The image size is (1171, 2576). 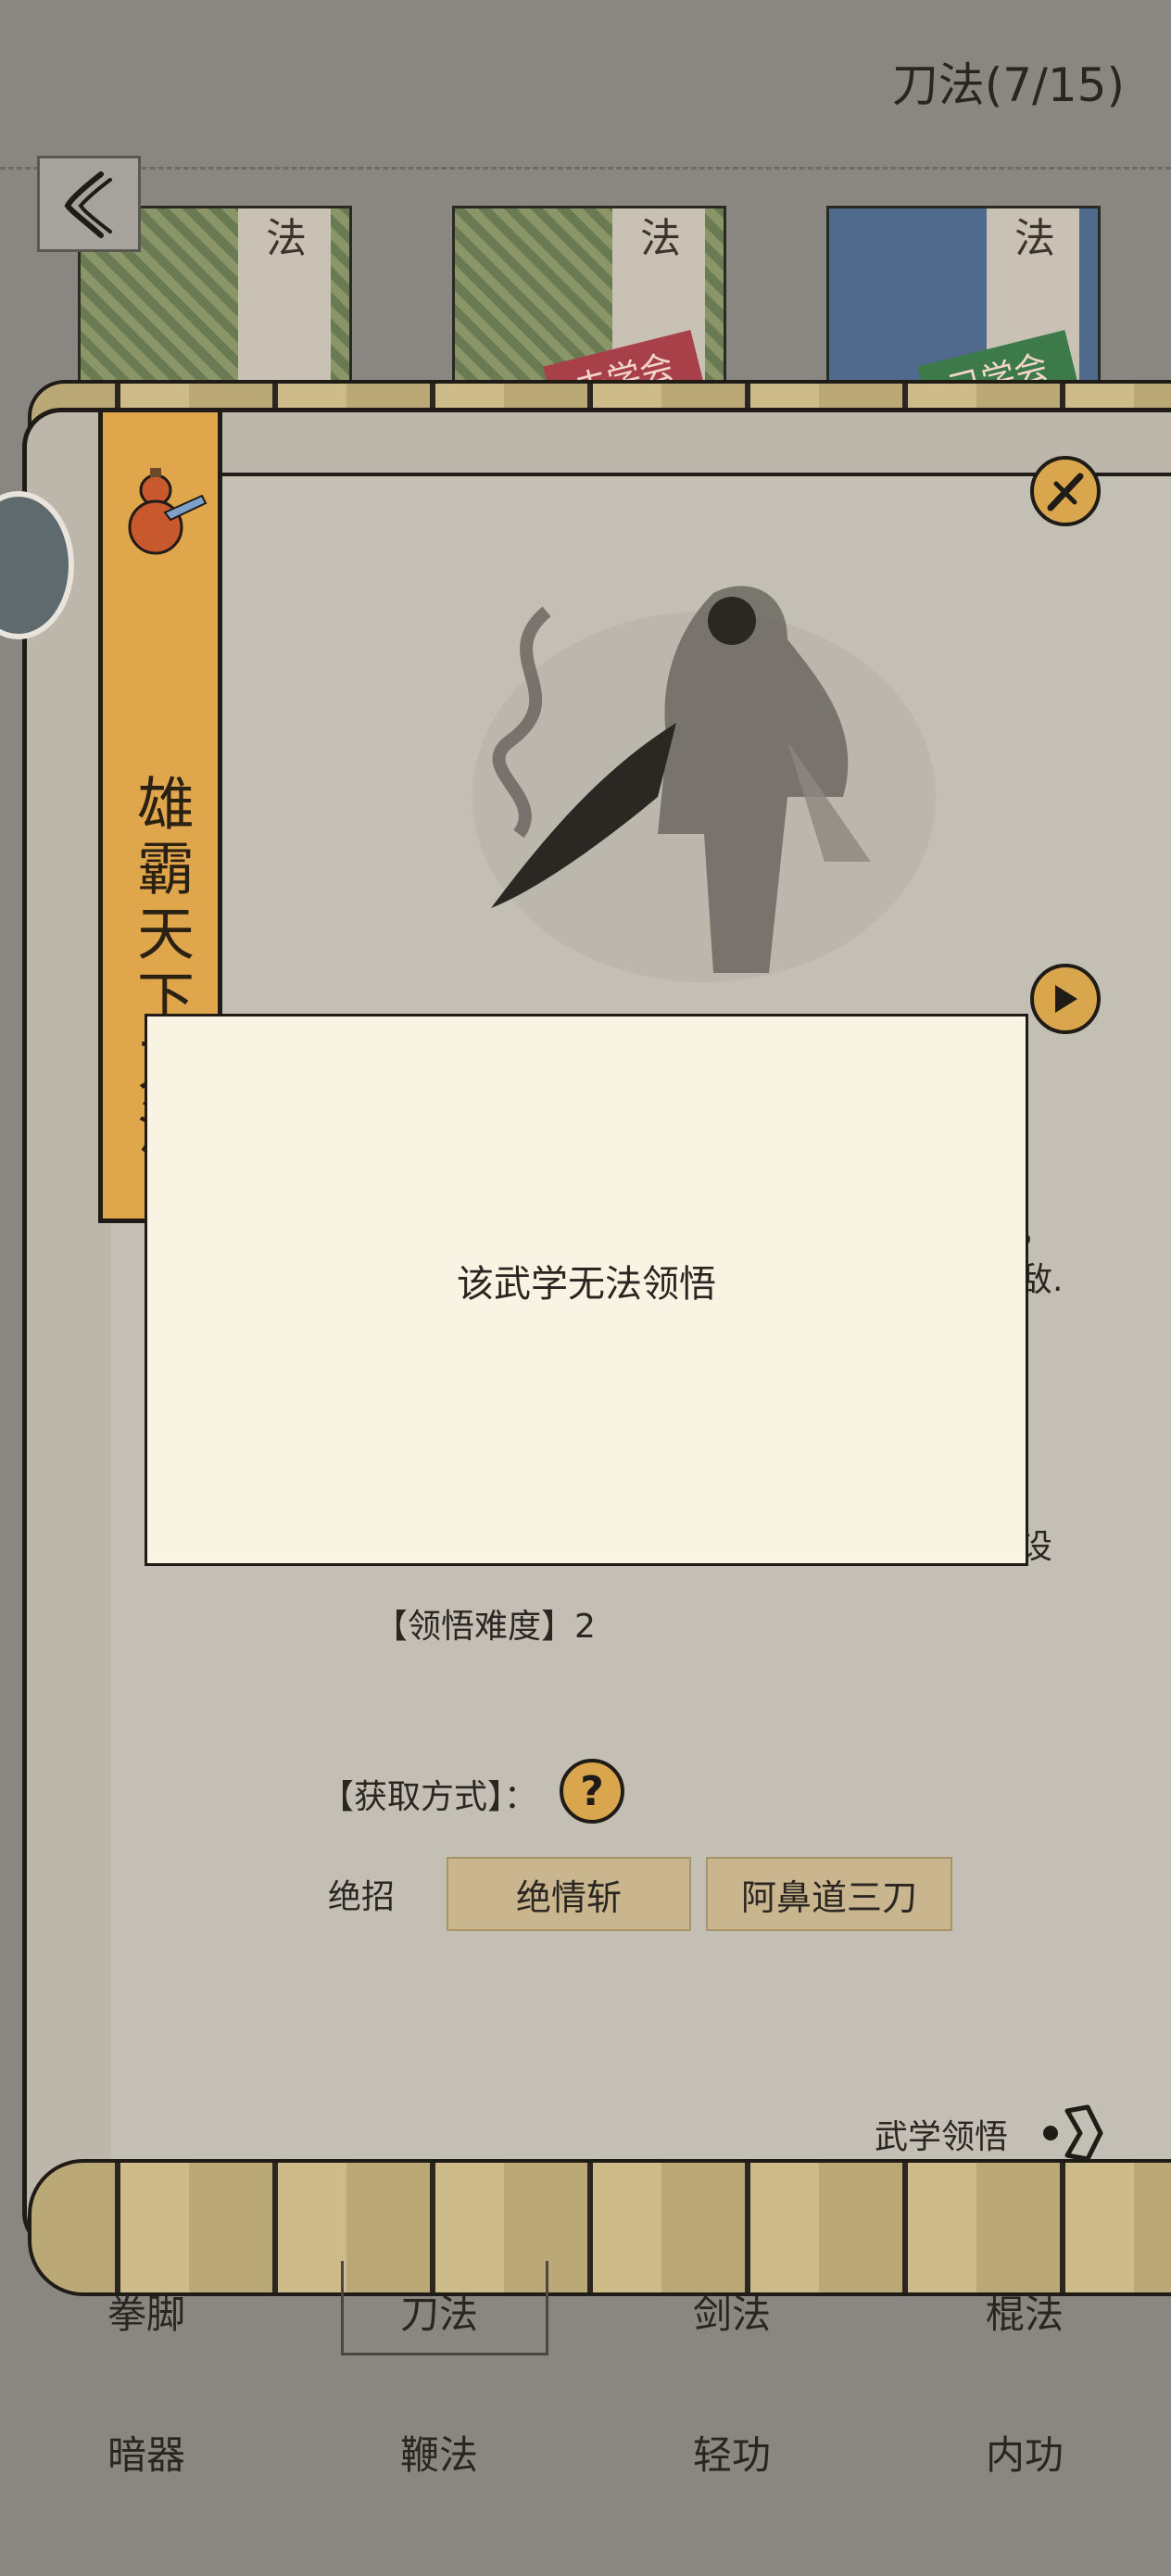 I want to click on move-chip: 阿鼻道三刀, so click(x=829, y=1894).